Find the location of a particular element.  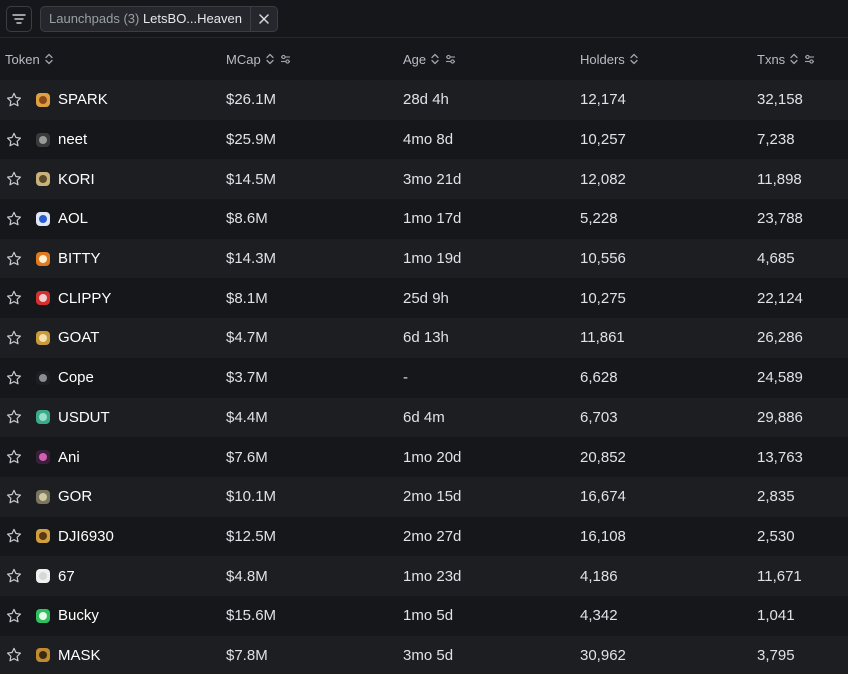

token-holders: 16,108 is located at coordinates (603, 536).